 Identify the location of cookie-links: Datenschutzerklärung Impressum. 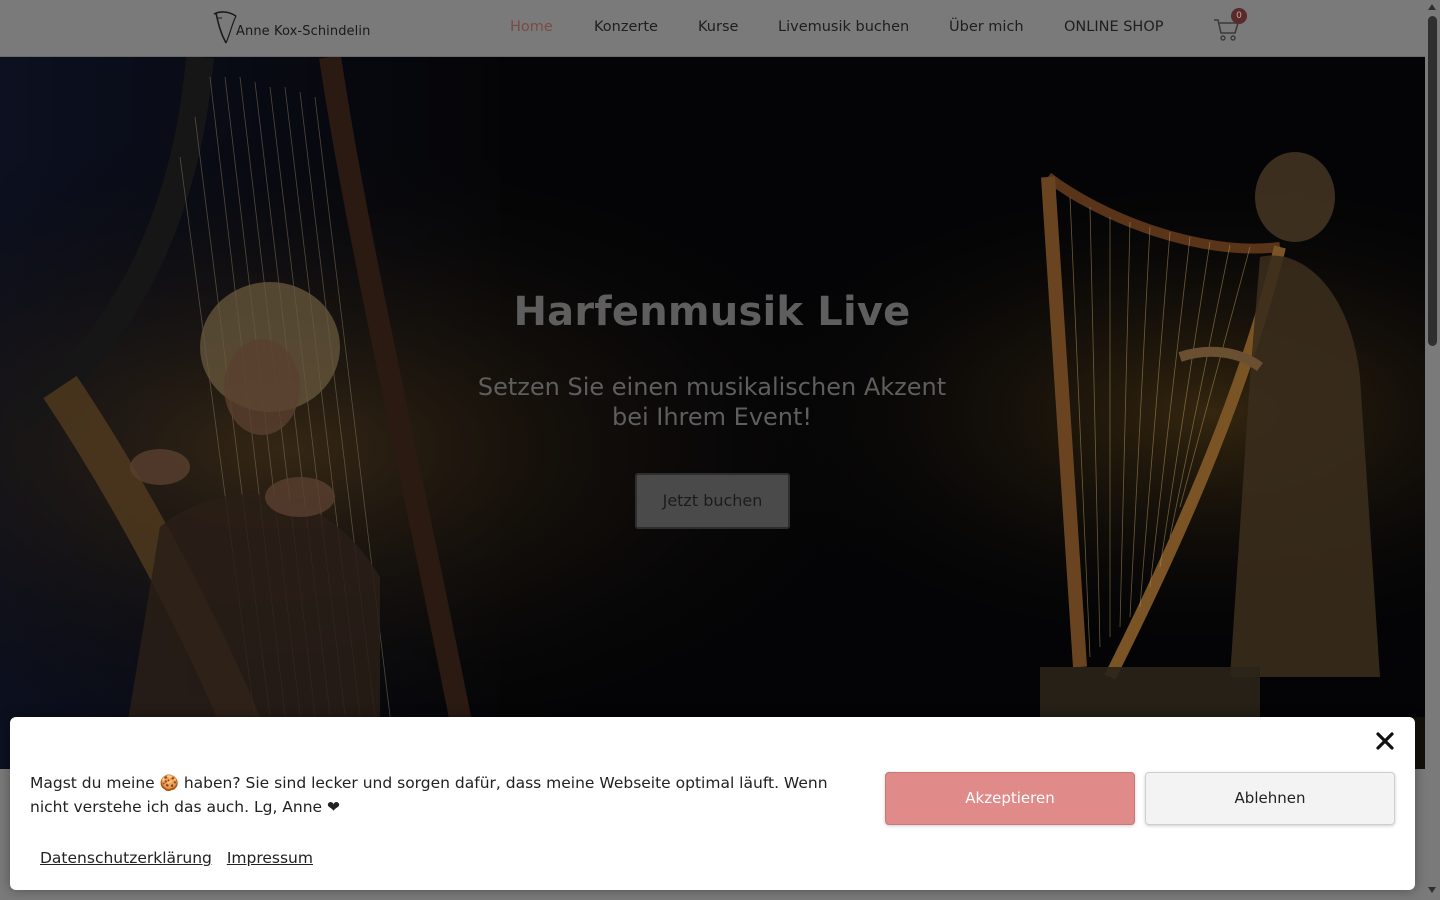
(181, 858).